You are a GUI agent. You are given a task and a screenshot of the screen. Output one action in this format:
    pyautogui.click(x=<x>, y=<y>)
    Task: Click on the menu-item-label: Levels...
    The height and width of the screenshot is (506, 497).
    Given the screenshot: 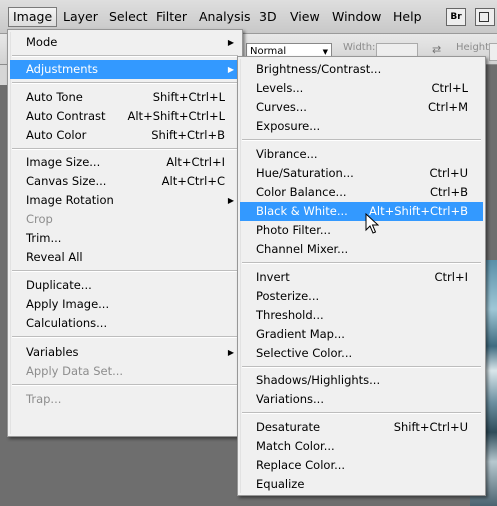 What is the action you would take?
    pyautogui.click(x=280, y=88)
    